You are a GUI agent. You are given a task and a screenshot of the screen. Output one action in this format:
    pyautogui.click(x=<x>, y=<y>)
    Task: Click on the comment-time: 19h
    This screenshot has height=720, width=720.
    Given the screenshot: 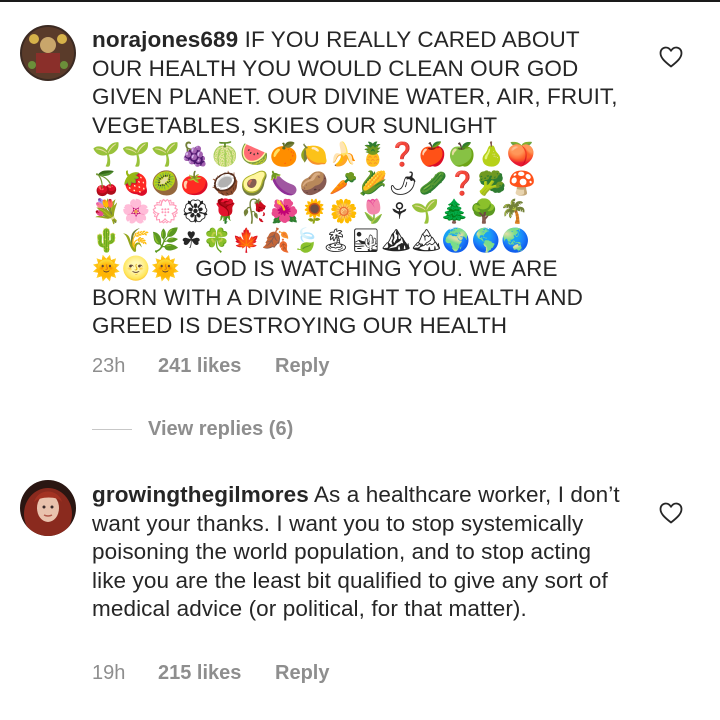 What is the action you would take?
    pyautogui.click(x=125, y=673)
    